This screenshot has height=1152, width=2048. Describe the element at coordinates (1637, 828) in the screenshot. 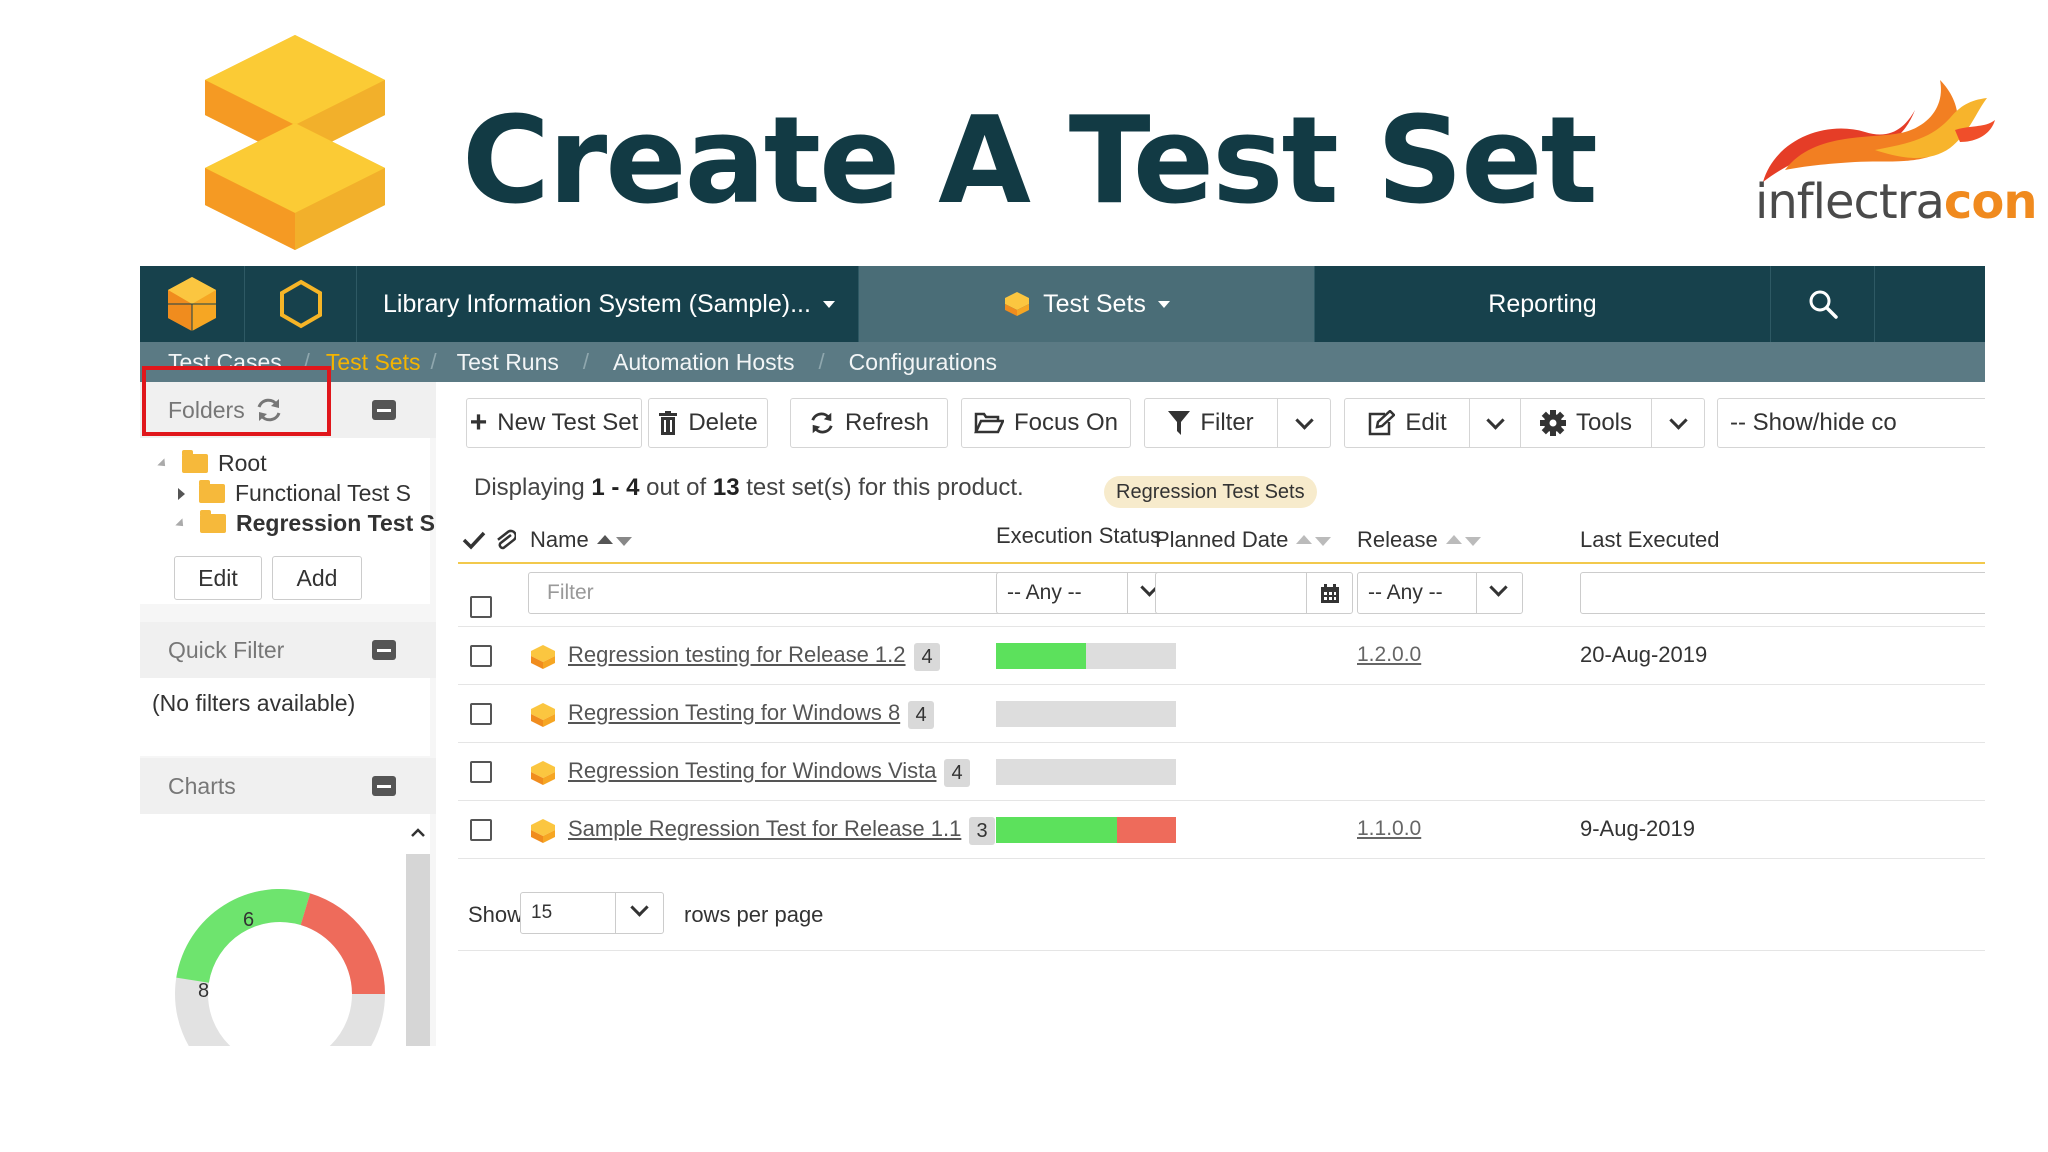

I see `last-executed-date: 9-Aug-2019` at that location.